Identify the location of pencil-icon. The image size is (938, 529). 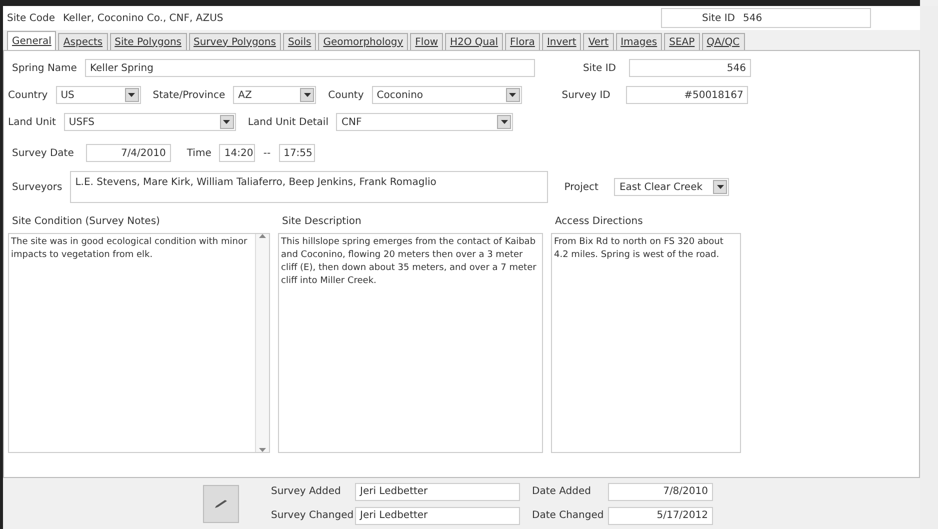
(221, 503).